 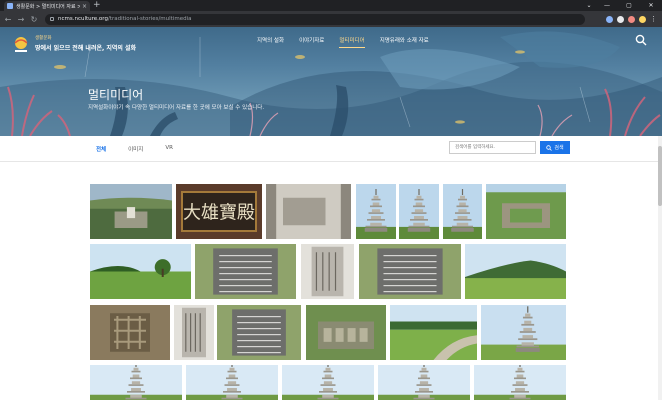 What do you see at coordinates (145, 149) in the screenshot?
I see `media-filter-tabs: 전체 이미지 VR` at bounding box center [145, 149].